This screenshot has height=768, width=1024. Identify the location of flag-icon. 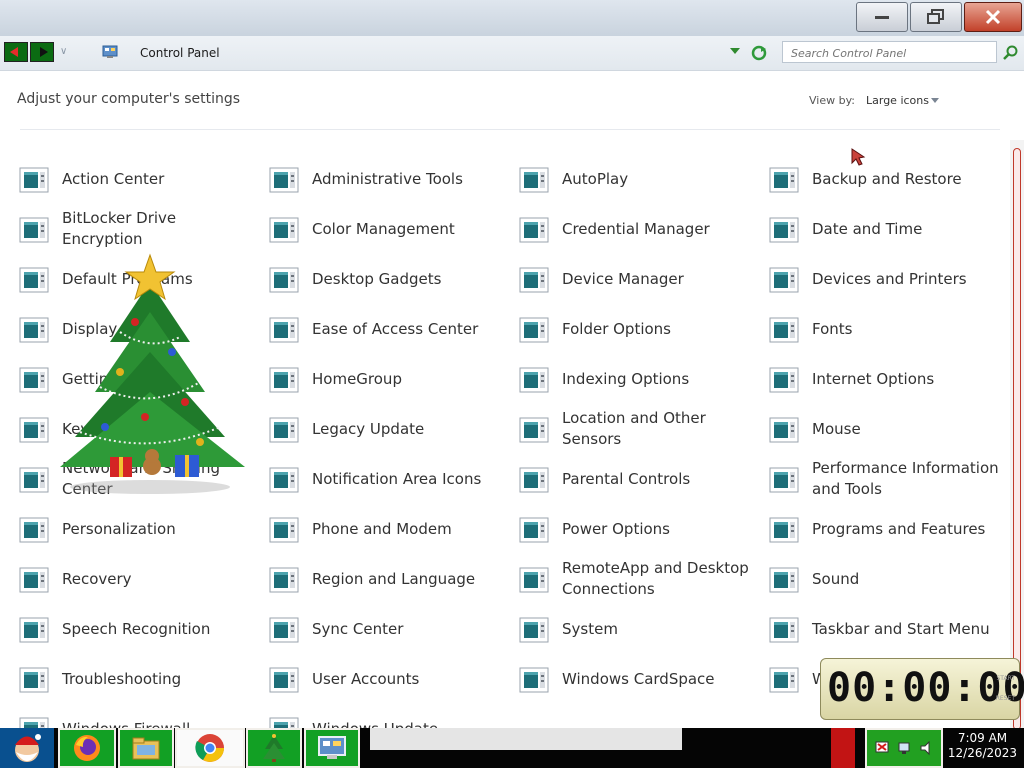
(883, 748).